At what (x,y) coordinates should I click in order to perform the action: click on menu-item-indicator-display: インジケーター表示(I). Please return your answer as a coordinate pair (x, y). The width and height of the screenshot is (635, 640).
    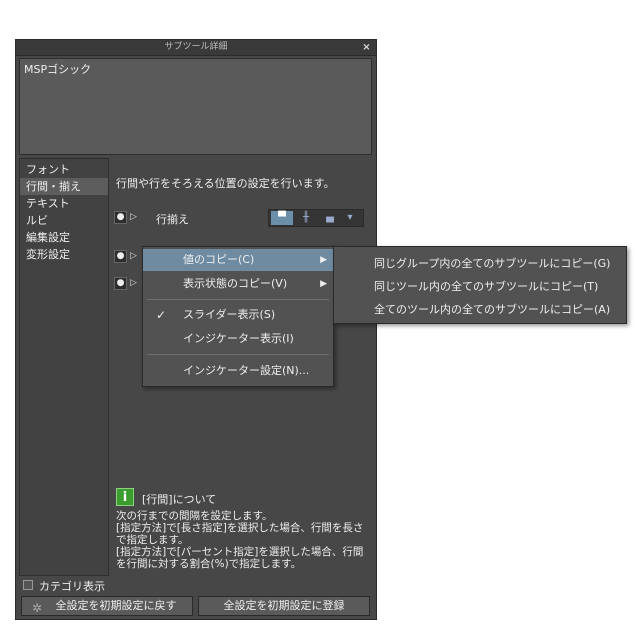
    Looking at the image, I should click on (238, 339).